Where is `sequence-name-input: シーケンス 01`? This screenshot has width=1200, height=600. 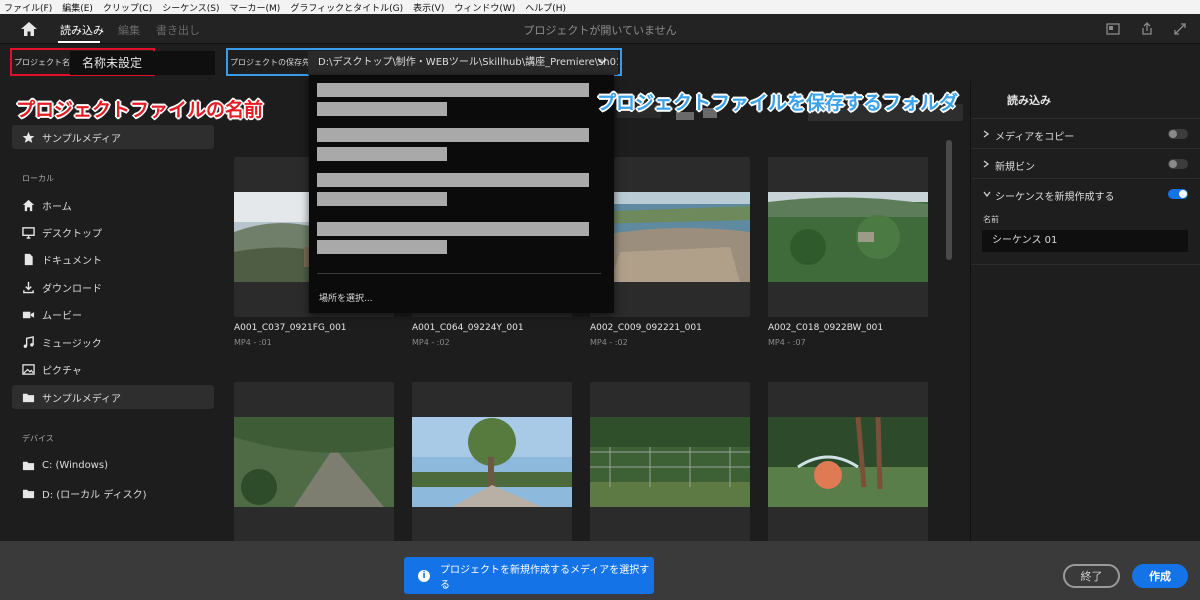
sequence-name-input: シーケンス 01 is located at coordinates (1085, 241).